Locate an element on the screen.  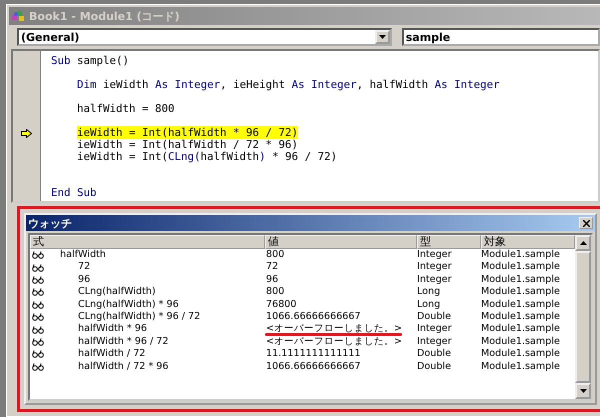
scroll-up-button is located at coordinates (583, 243).